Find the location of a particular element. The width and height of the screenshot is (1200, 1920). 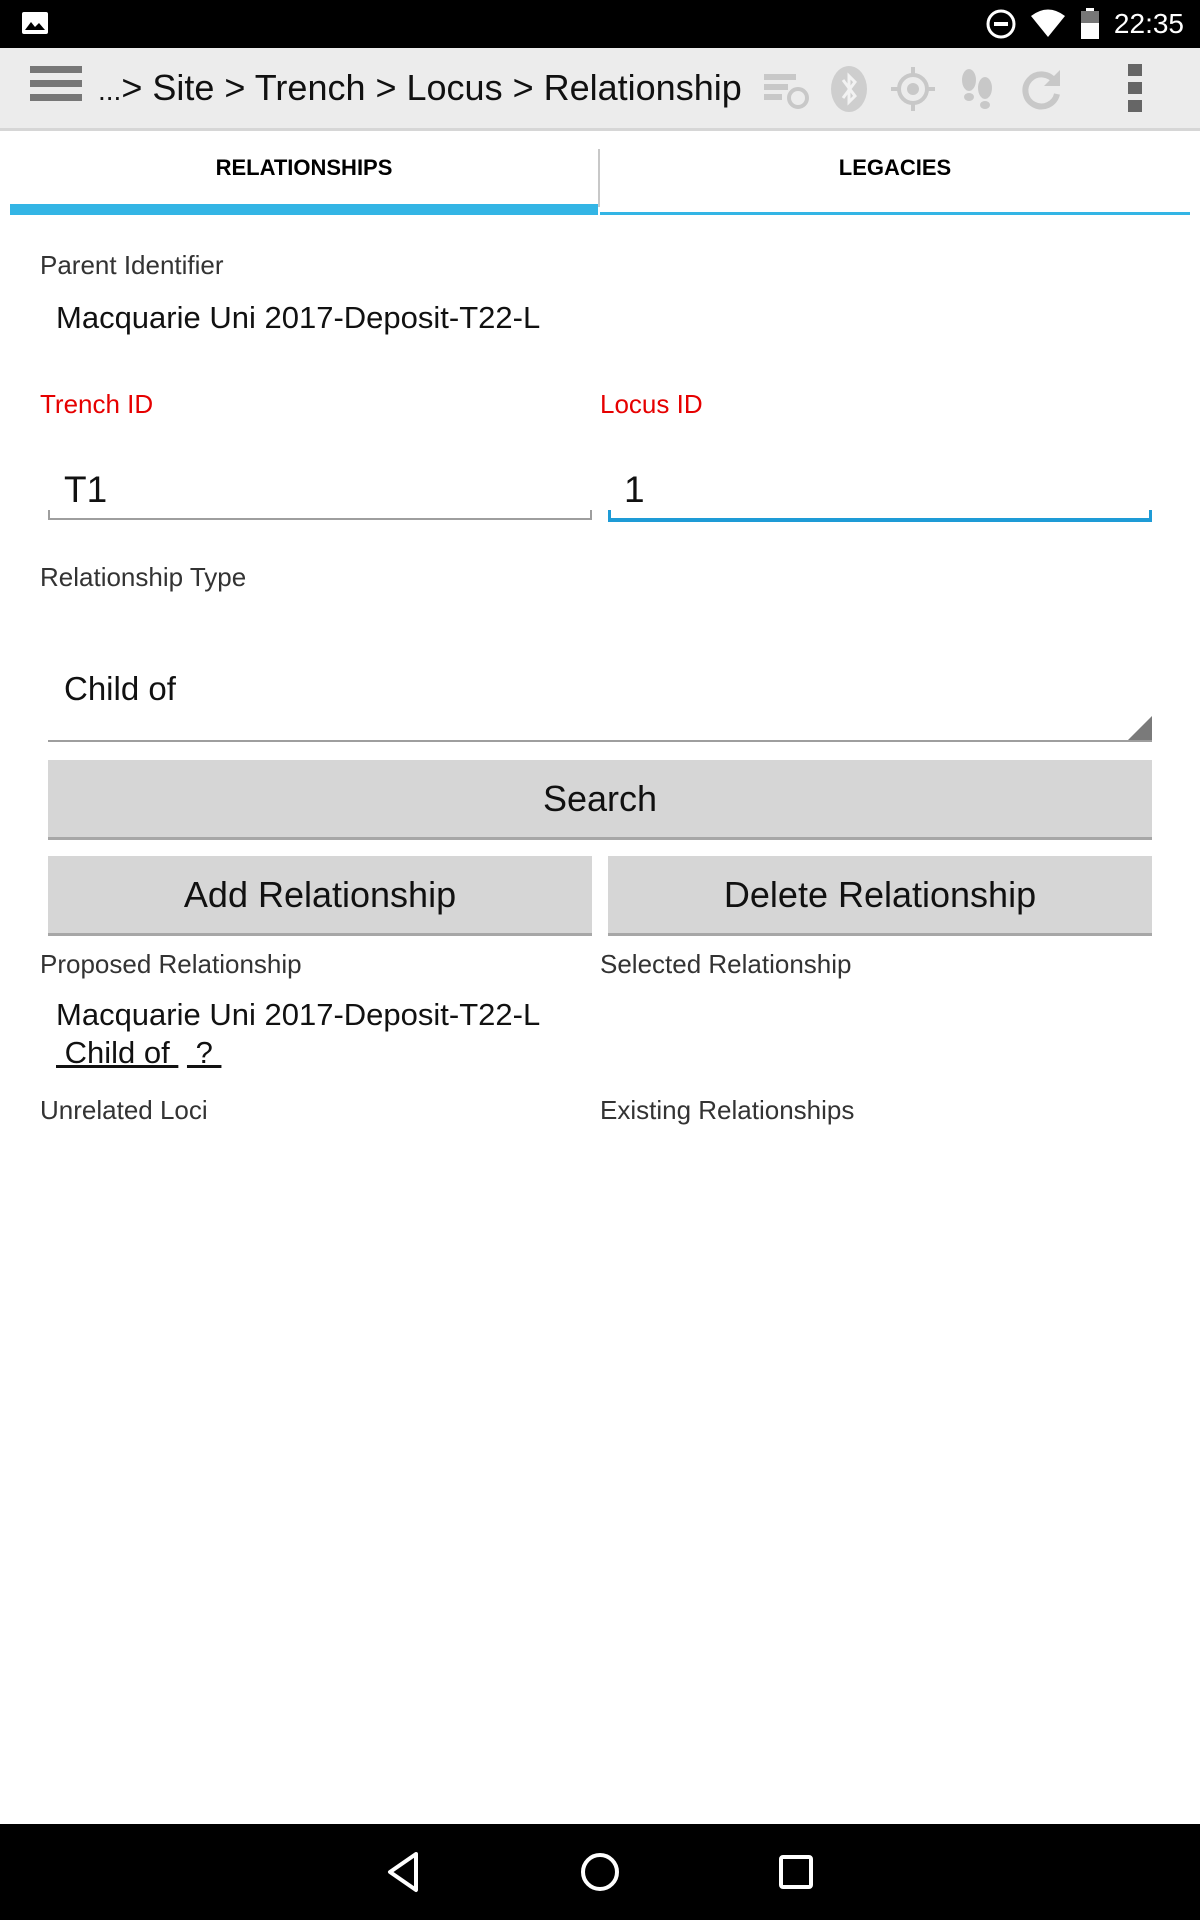

dropdown-arrow-icon is located at coordinates (1140, 728).